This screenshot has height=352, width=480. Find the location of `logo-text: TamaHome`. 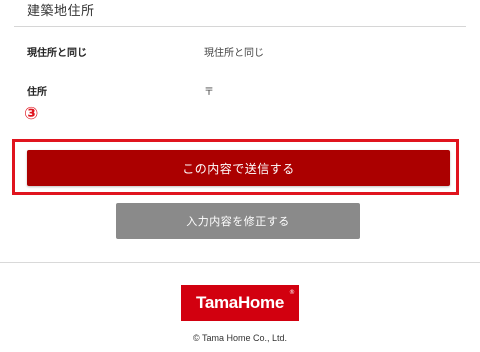

logo-text: TamaHome is located at coordinates (240, 302).